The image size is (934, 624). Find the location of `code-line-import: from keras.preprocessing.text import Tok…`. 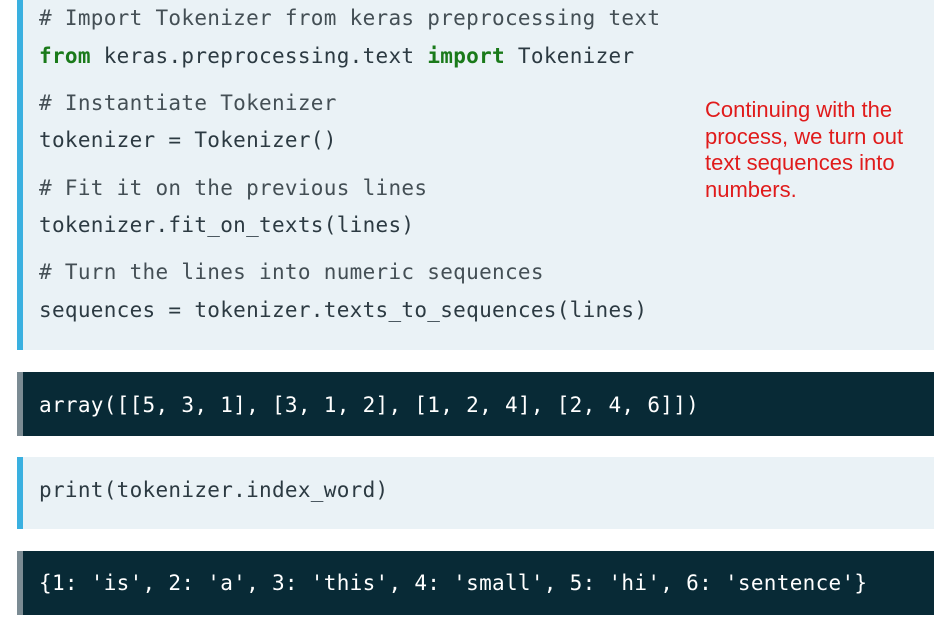

code-line-import: from keras.preprocessing.text import Tok… is located at coordinates (336, 56).